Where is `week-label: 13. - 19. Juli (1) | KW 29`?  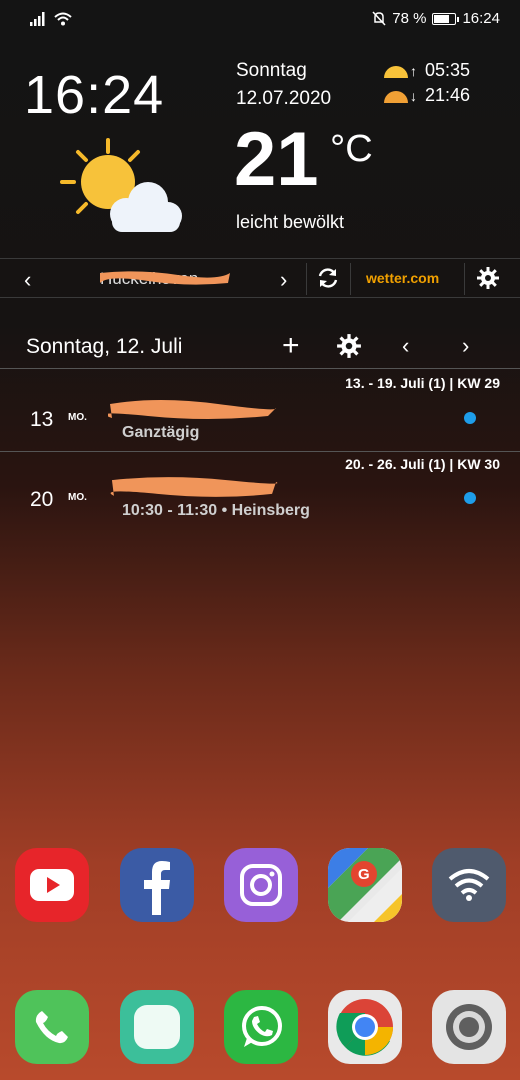 week-label: 13. - 19. Juli (1) | KW 29 is located at coordinates (422, 383).